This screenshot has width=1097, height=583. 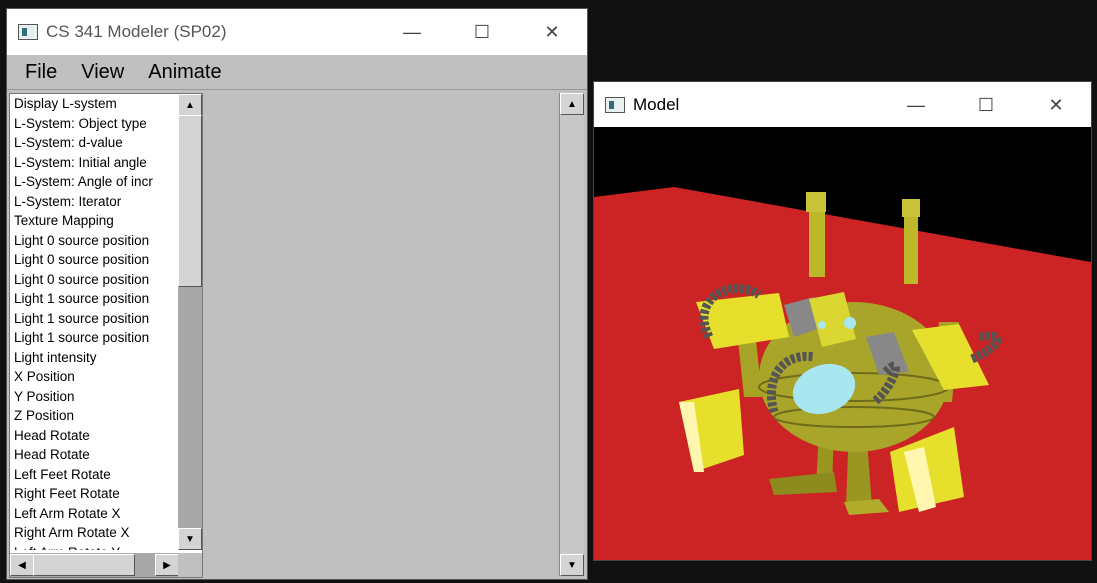 What do you see at coordinates (1056, 105) in the screenshot?
I see `model-close-button: ✕` at bounding box center [1056, 105].